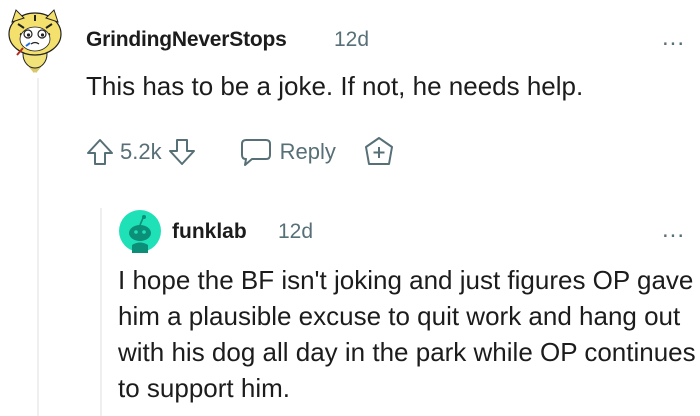 Image resolution: width=700 pixels, height=416 pixels. I want to click on comment-action-bar: 5.2k Reply, so click(240, 152).